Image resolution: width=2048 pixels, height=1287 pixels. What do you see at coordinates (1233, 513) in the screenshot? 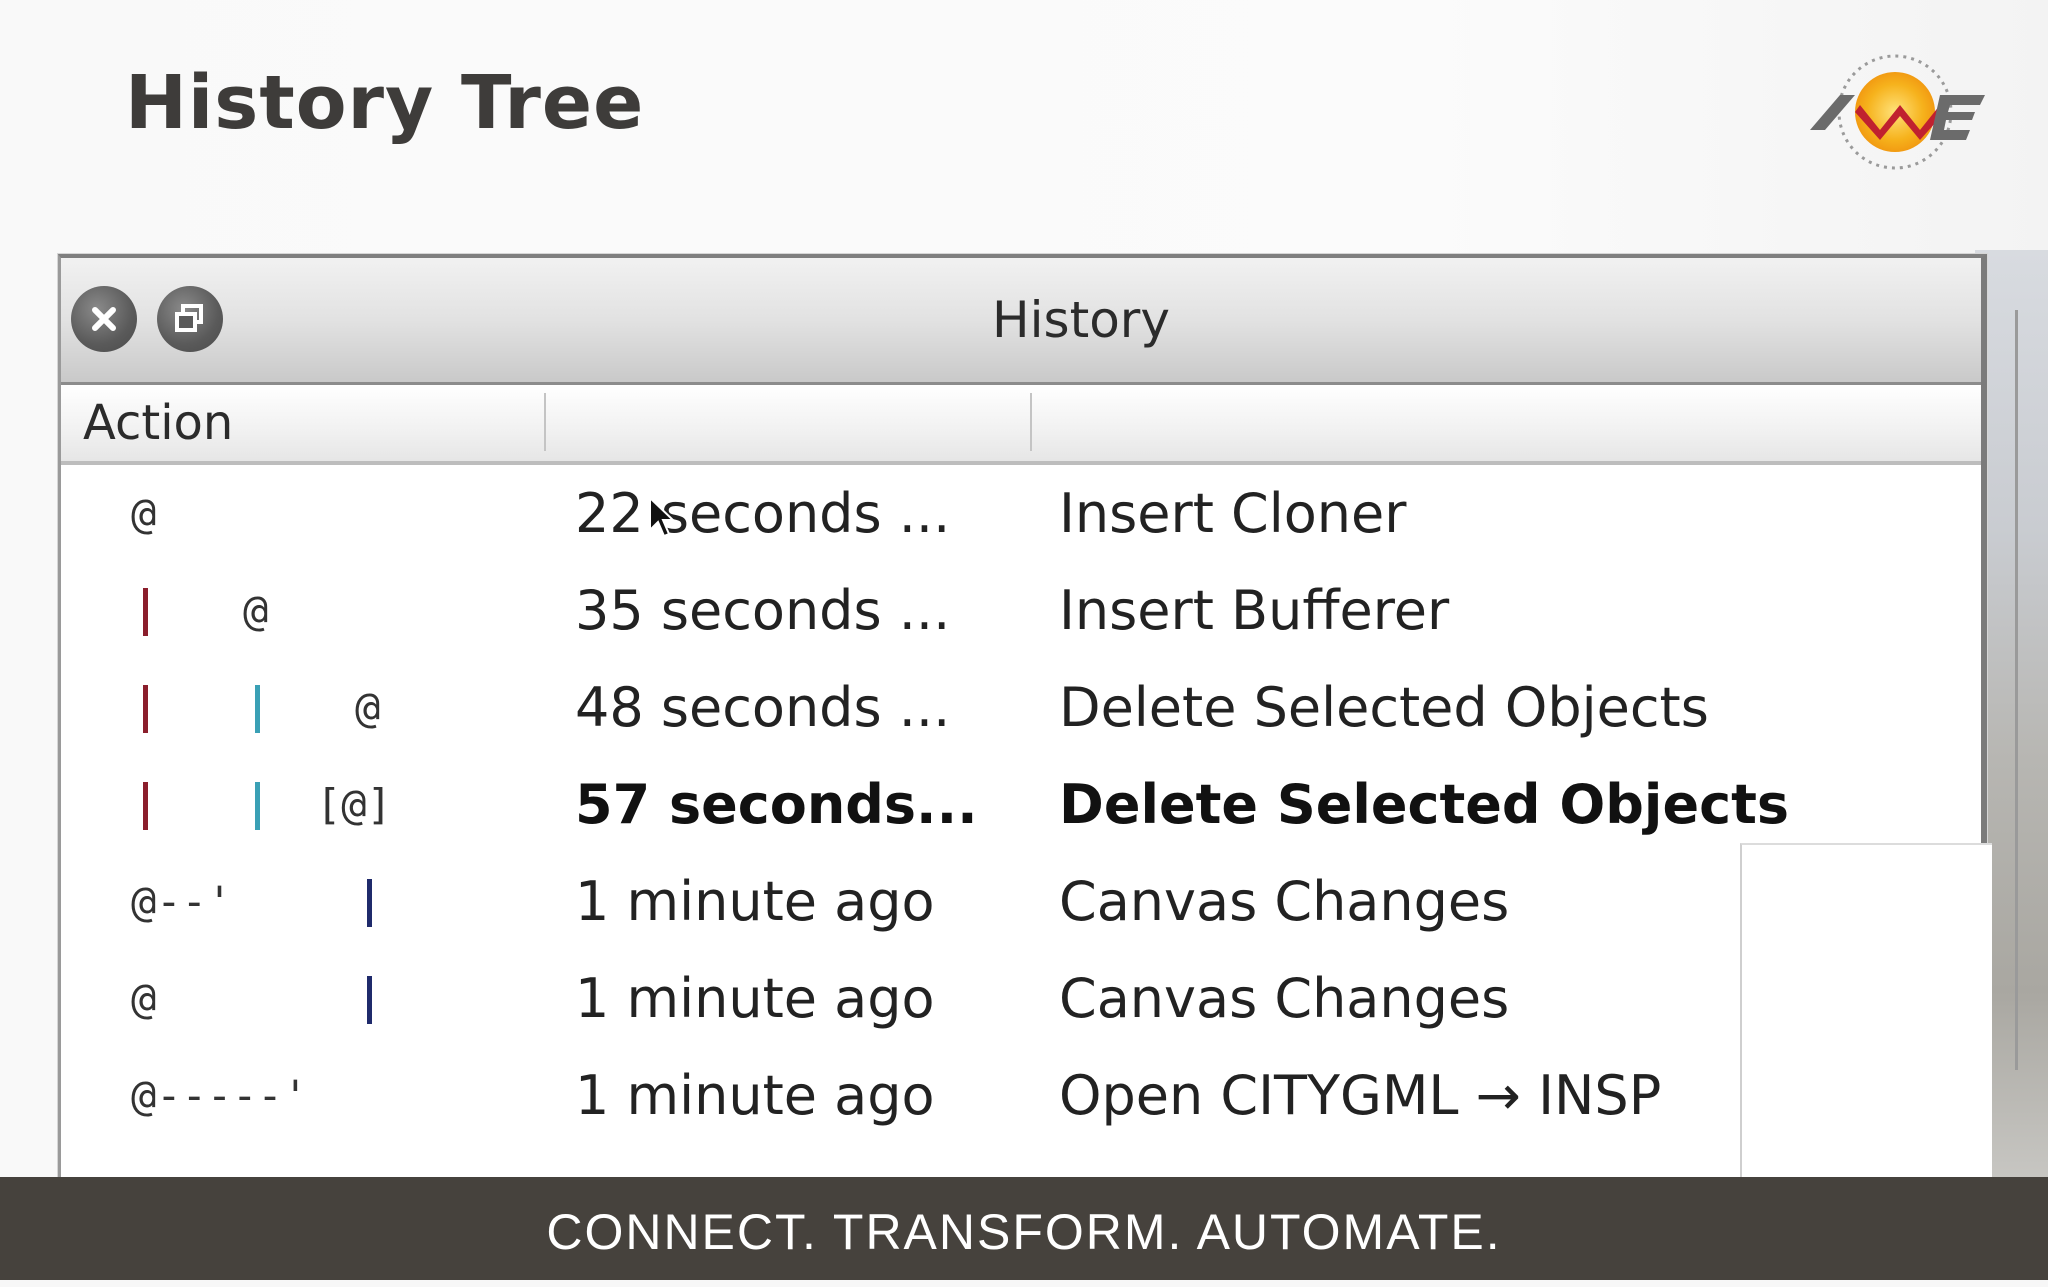
I see `row-description: Insert Cloner` at bounding box center [1233, 513].